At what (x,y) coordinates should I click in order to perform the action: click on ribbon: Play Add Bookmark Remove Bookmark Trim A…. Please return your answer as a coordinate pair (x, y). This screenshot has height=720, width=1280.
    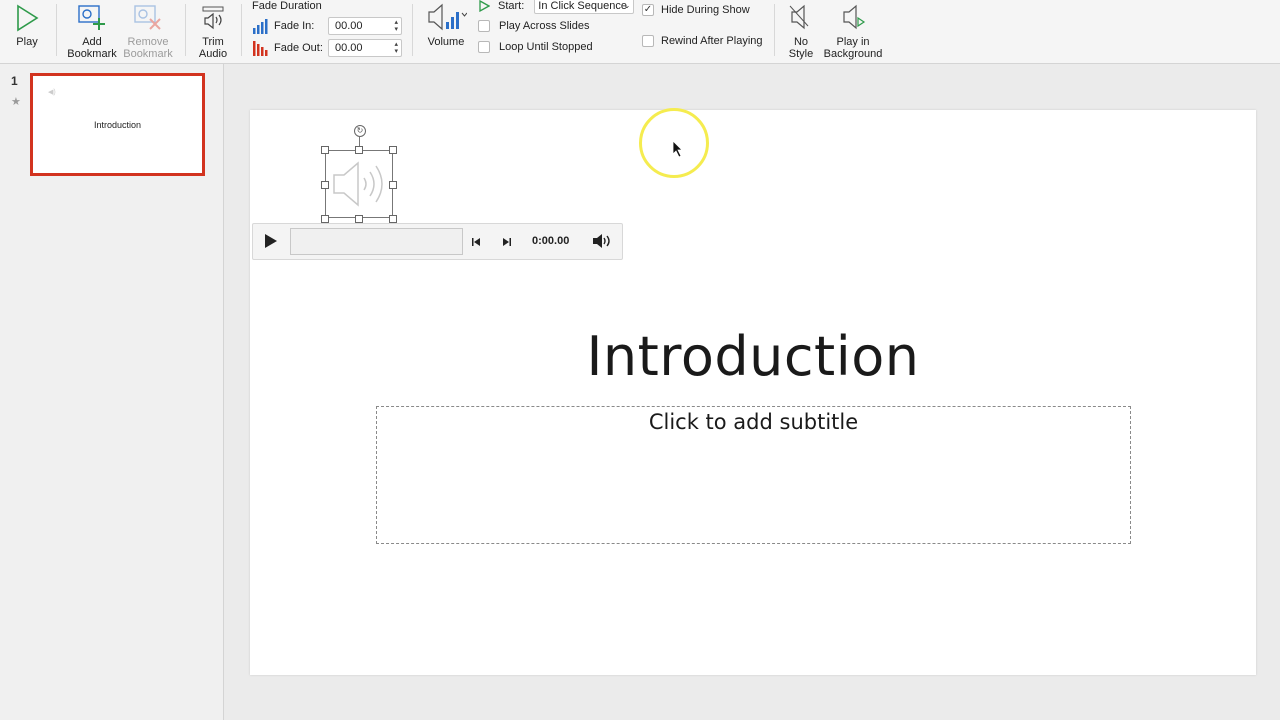
    Looking at the image, I should click on (640, 32).